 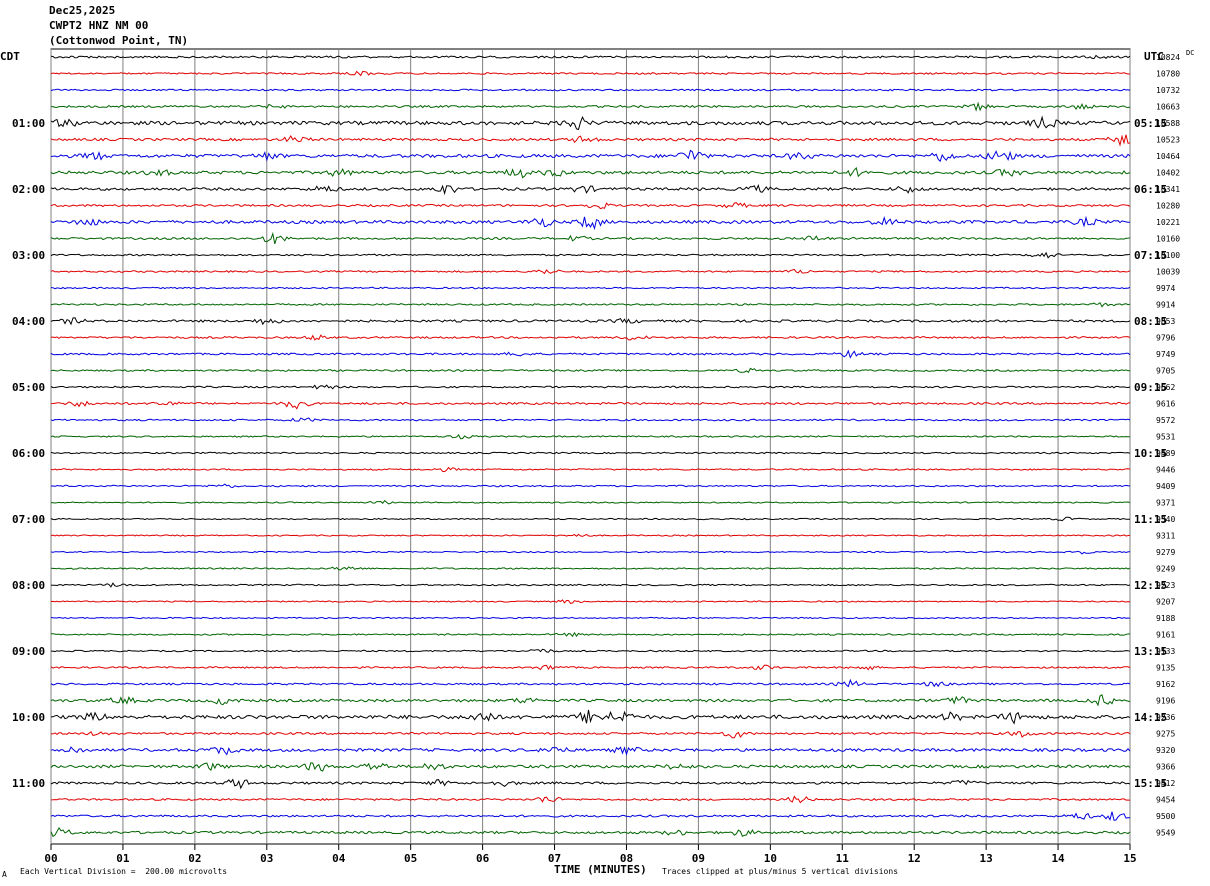 I want to click on dc-offset-label-26: 9446, so click(x=1165, y=470).